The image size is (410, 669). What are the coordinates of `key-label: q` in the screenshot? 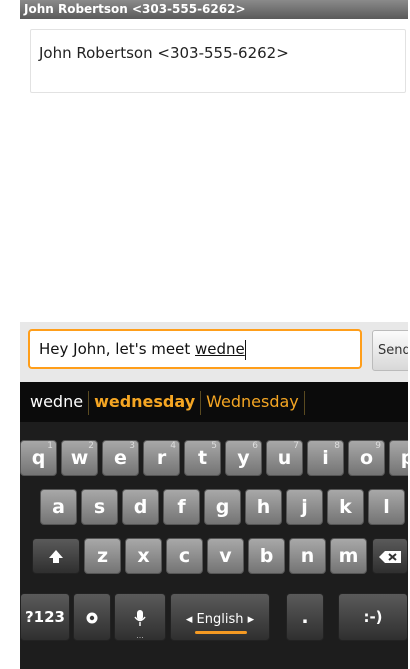 It's located at (38, 458).